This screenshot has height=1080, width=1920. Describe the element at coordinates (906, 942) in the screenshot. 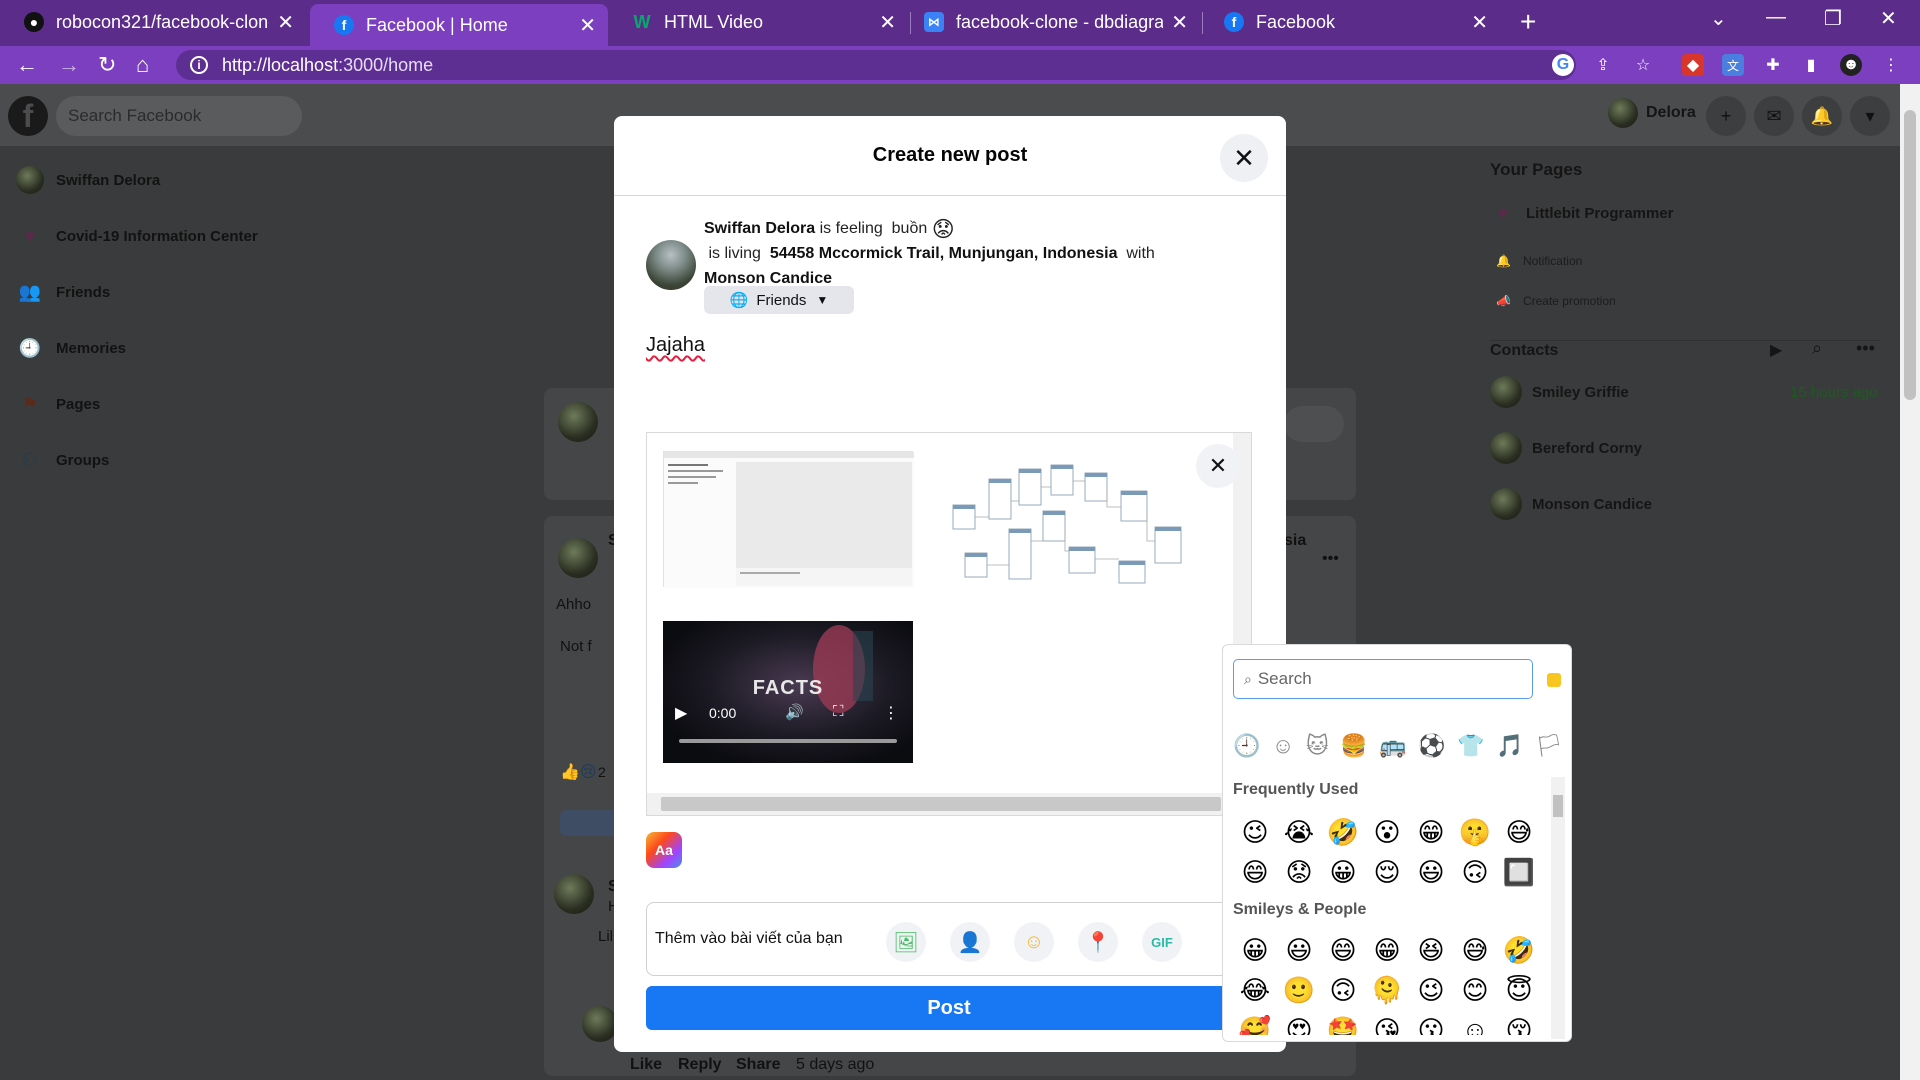

I see `photo-icon: 🖼` at that location.